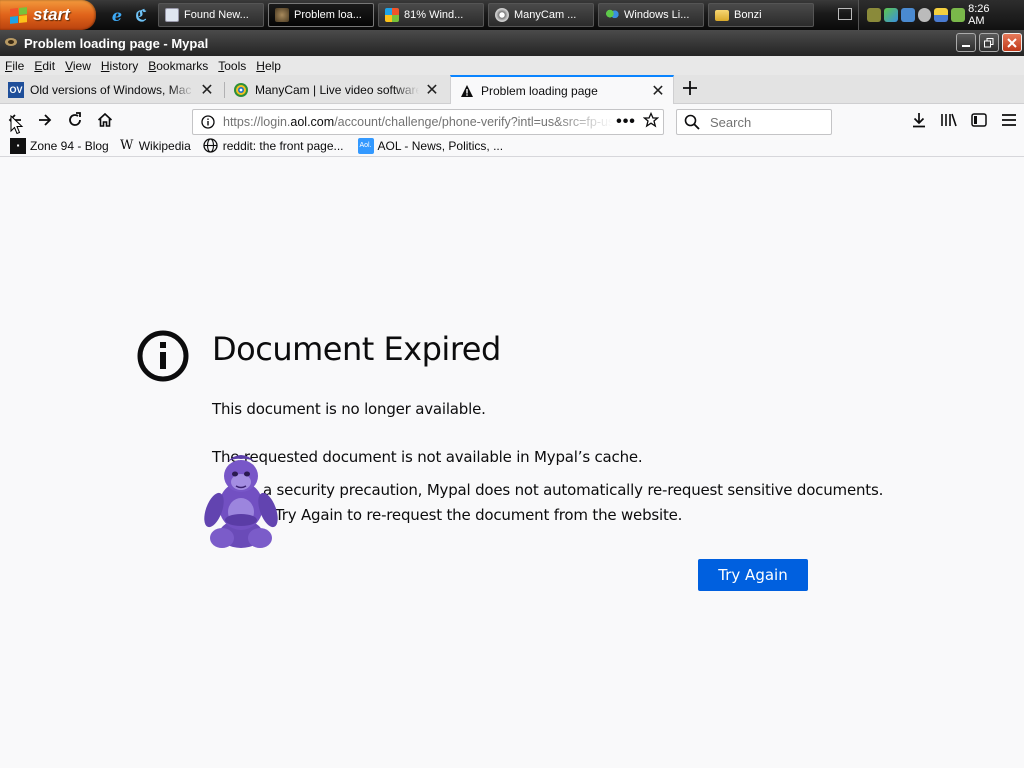 The image size is (1024, 768). I want to click on search-box, so click(754, 122).